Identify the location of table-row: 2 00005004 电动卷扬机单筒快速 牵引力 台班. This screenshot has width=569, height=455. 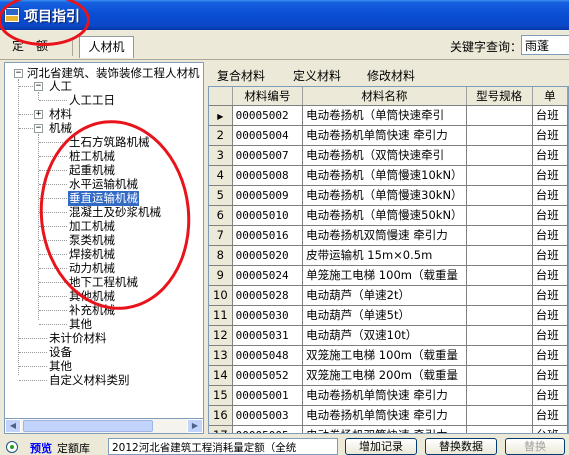
(388, 135).